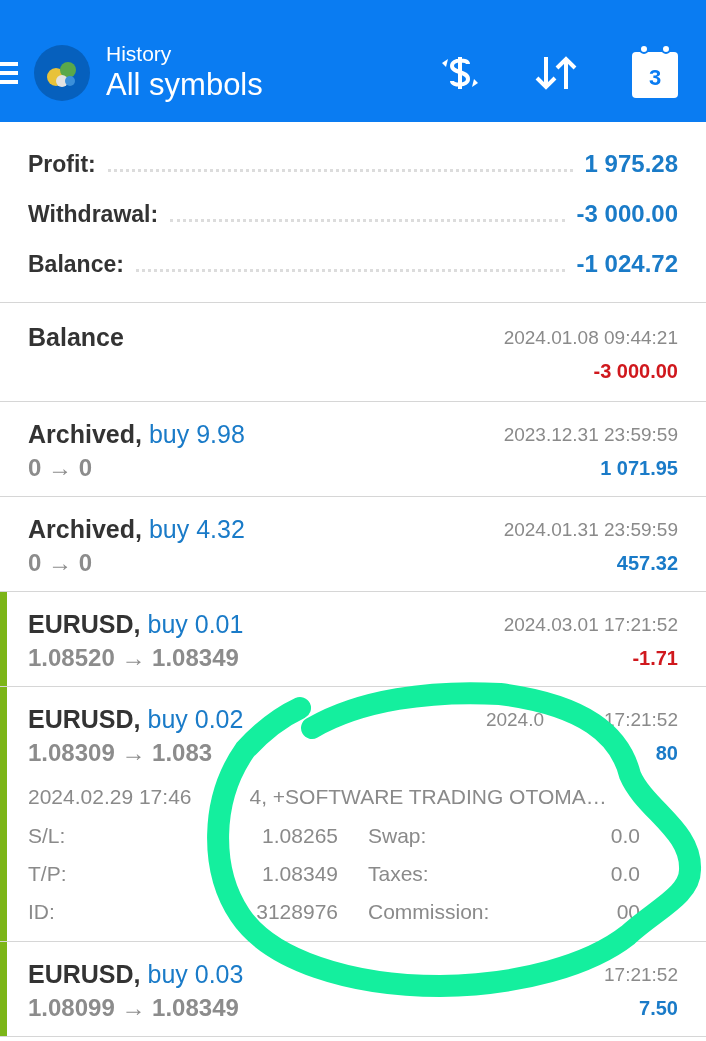 The height and width of the screenshot is (1041, 706). What do you see at coordinates (62, 164) in the screenshot?
I see `summary-label: Profit:` at bounding box center [62, 164].